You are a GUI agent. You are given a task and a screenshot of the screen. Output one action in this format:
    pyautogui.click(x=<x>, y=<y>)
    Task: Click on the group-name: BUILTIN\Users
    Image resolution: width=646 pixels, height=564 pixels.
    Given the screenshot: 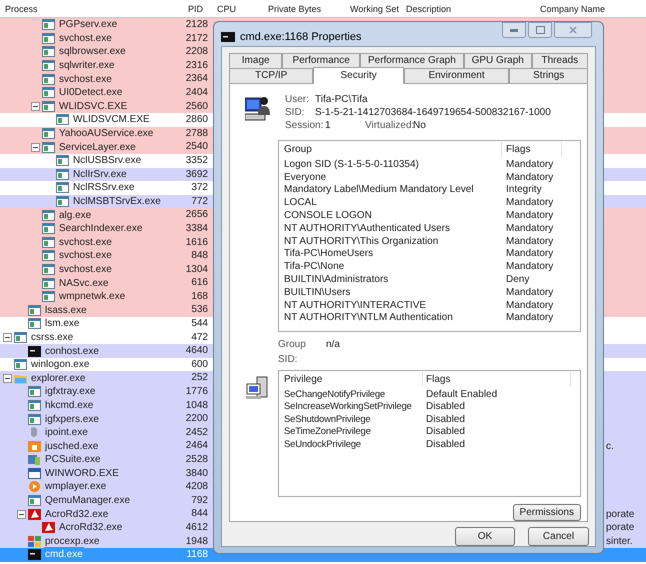 What is the action you would take?
    pyautogui.click(x=317, y=292)
    